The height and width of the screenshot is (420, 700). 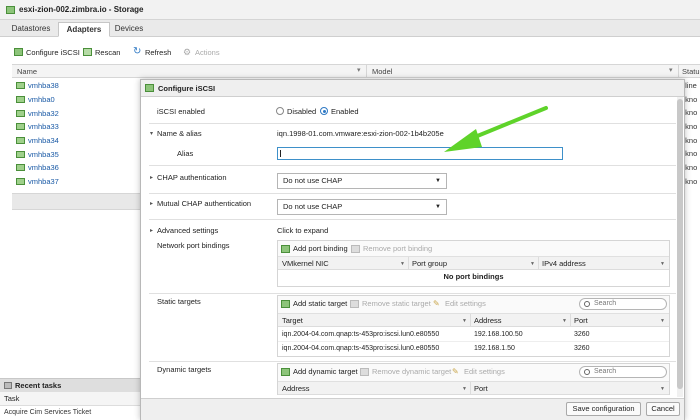 What do you see at coordinates (564, 263) in the screenshot?
I see `column-ipv4-address: IPv4 address` at bounding box center [564, 263].